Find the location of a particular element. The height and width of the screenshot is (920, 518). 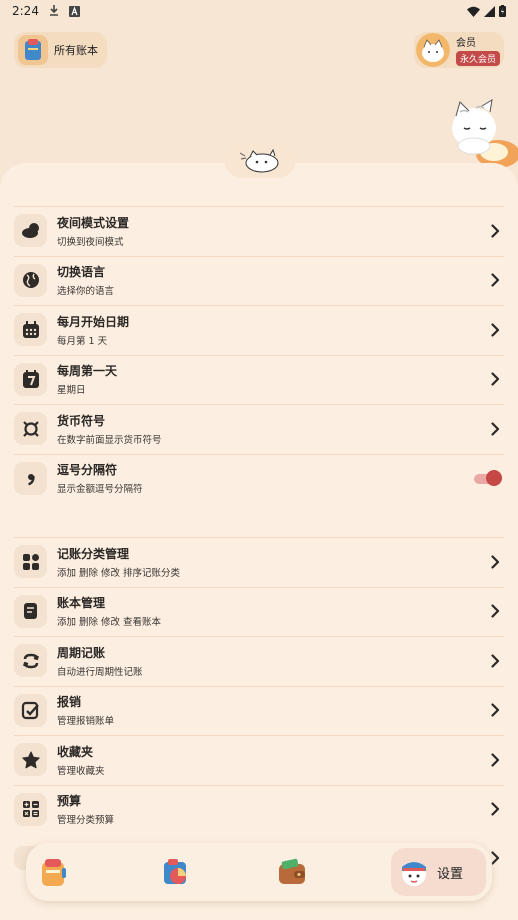

nav-wallet is located at coordinates (292, 872).